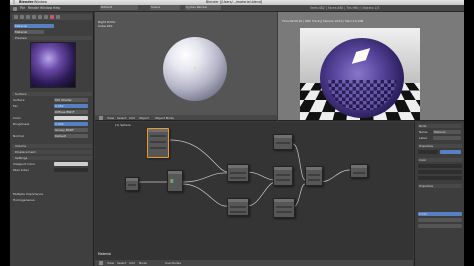  Describe the element at coordinates (58, 17) in the screenshot. I see `texture-tab-icon` at that location.